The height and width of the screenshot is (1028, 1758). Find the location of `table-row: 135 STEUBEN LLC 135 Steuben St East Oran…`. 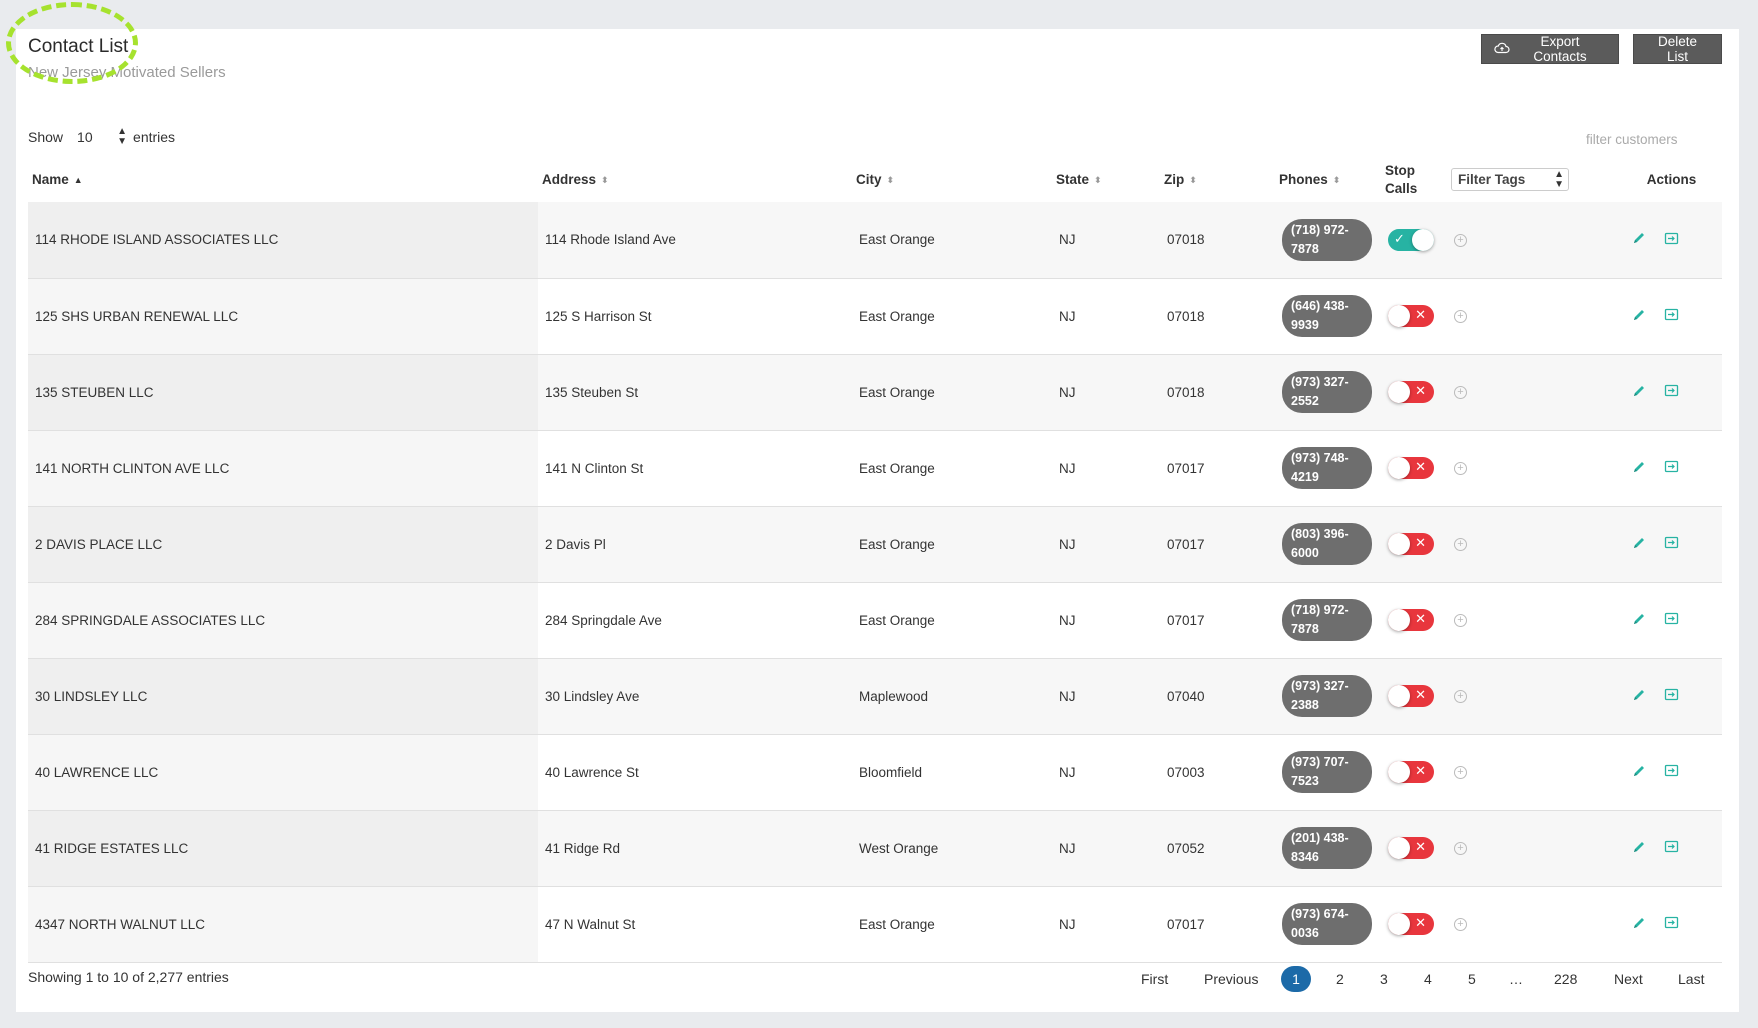

table-row: 135 STEUBEN LLC 135 Steuben St East Oran… is located at coordinates (875, 392).